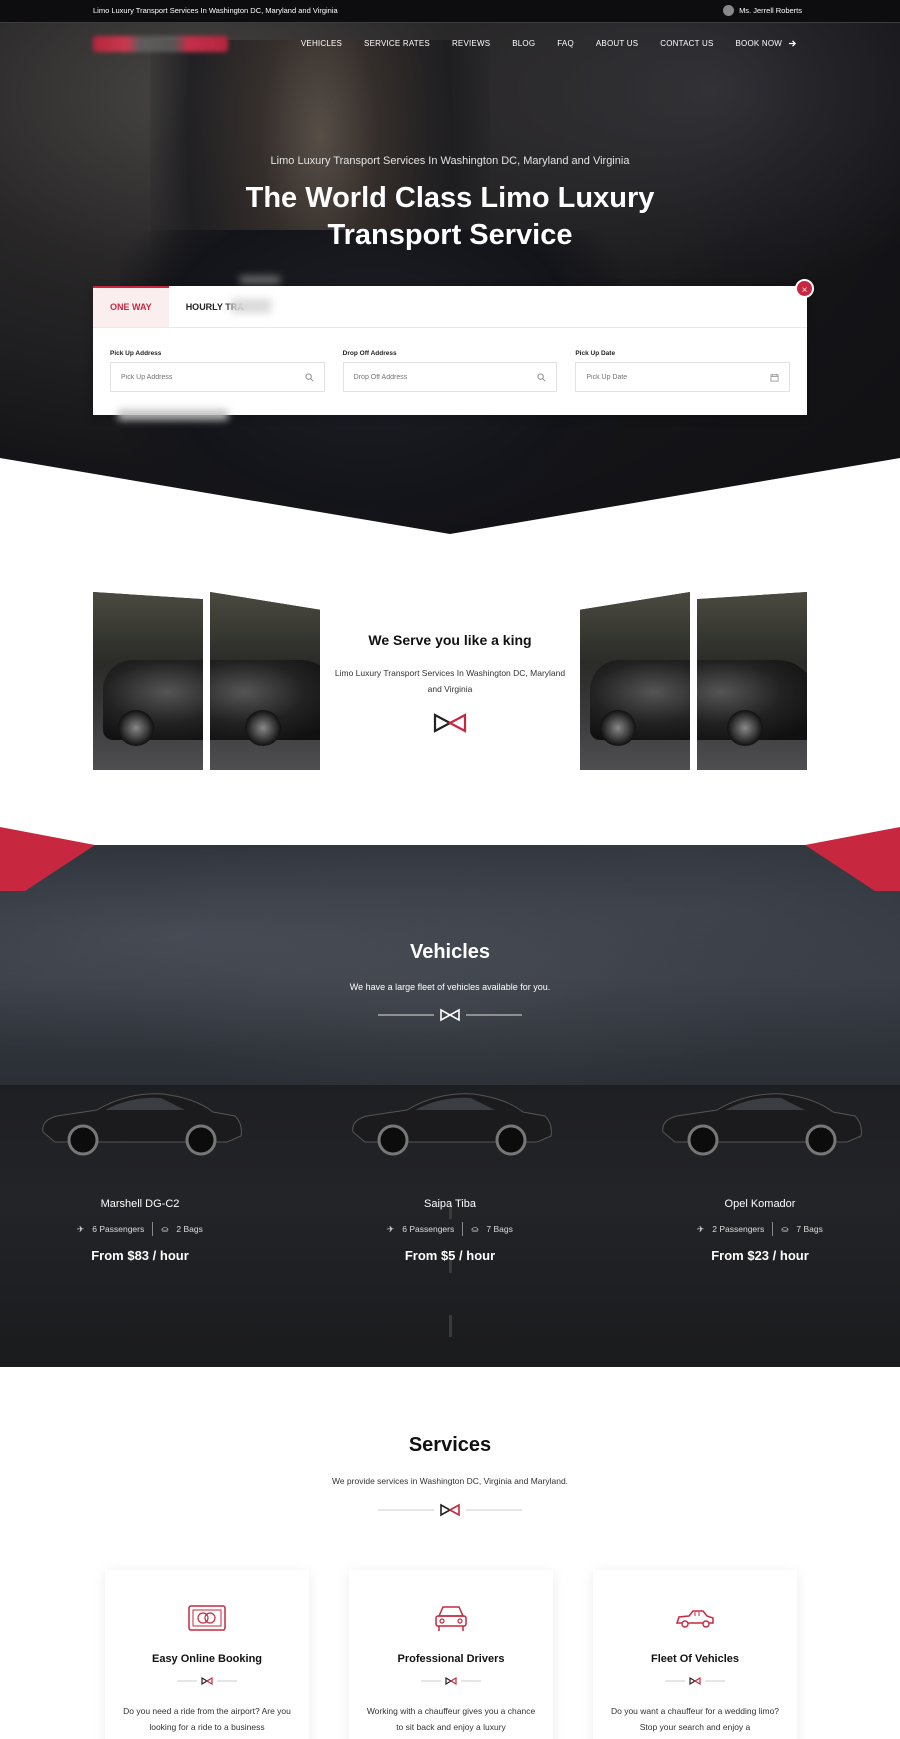 The image size is (900, 1739). What do you see at coordinates (207, 1659) in the screenshot?
I see `service-title: Easy Online Booking` at bounding box center [207, 1659].